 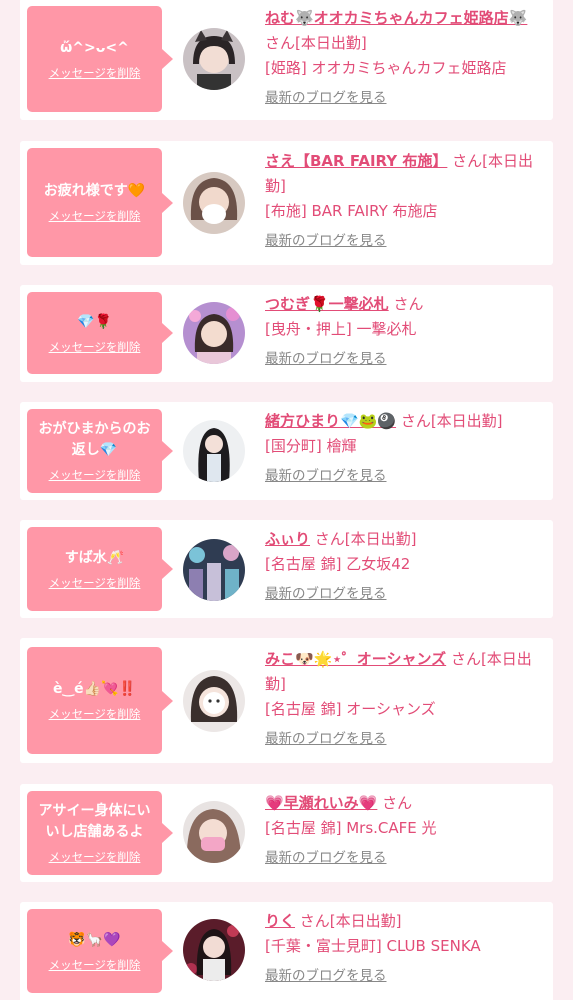 I want to click on shop-name: [国分町] 檜輝, so click(x=311, y=446).